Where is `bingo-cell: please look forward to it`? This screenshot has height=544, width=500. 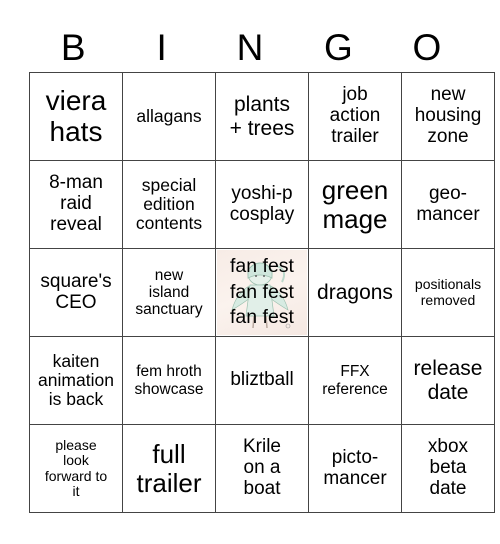 bingo-cell: please look forward to it is located at coordinates (76, 468).